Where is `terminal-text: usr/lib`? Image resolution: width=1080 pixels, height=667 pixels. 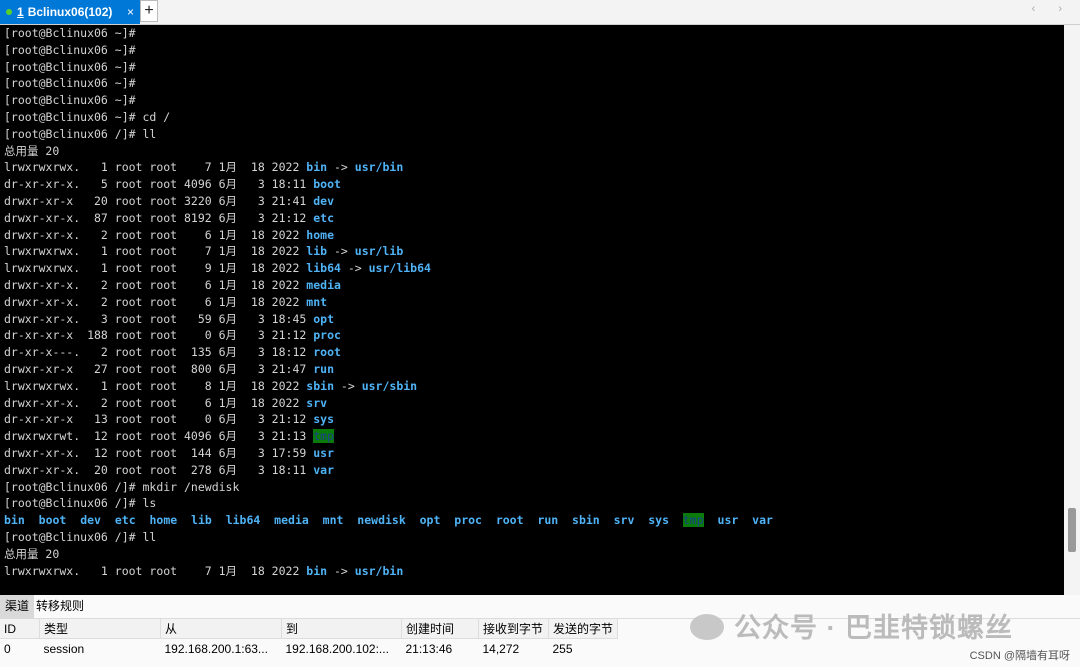 terminal-text: usr/lib is located at coordinates (379, 251).